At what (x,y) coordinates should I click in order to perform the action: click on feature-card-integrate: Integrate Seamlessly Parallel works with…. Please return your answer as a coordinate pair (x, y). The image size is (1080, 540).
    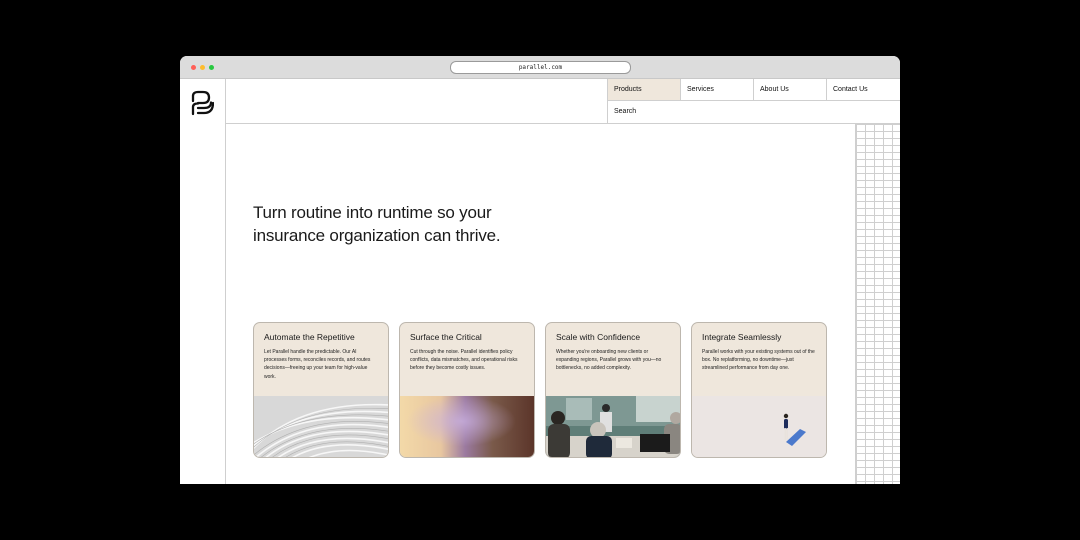
    Looking at the image, I should click on (759, 390).